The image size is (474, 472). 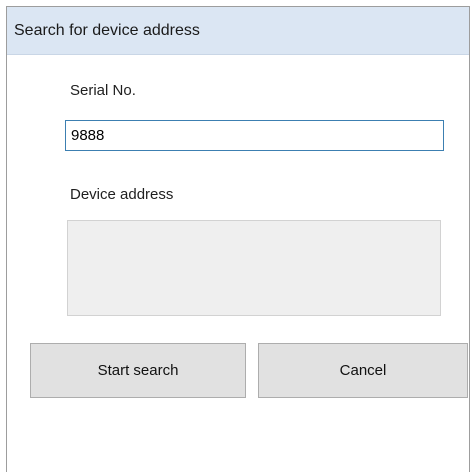 I want to click on device-address-label: Device address, so click(x=122, y=194).